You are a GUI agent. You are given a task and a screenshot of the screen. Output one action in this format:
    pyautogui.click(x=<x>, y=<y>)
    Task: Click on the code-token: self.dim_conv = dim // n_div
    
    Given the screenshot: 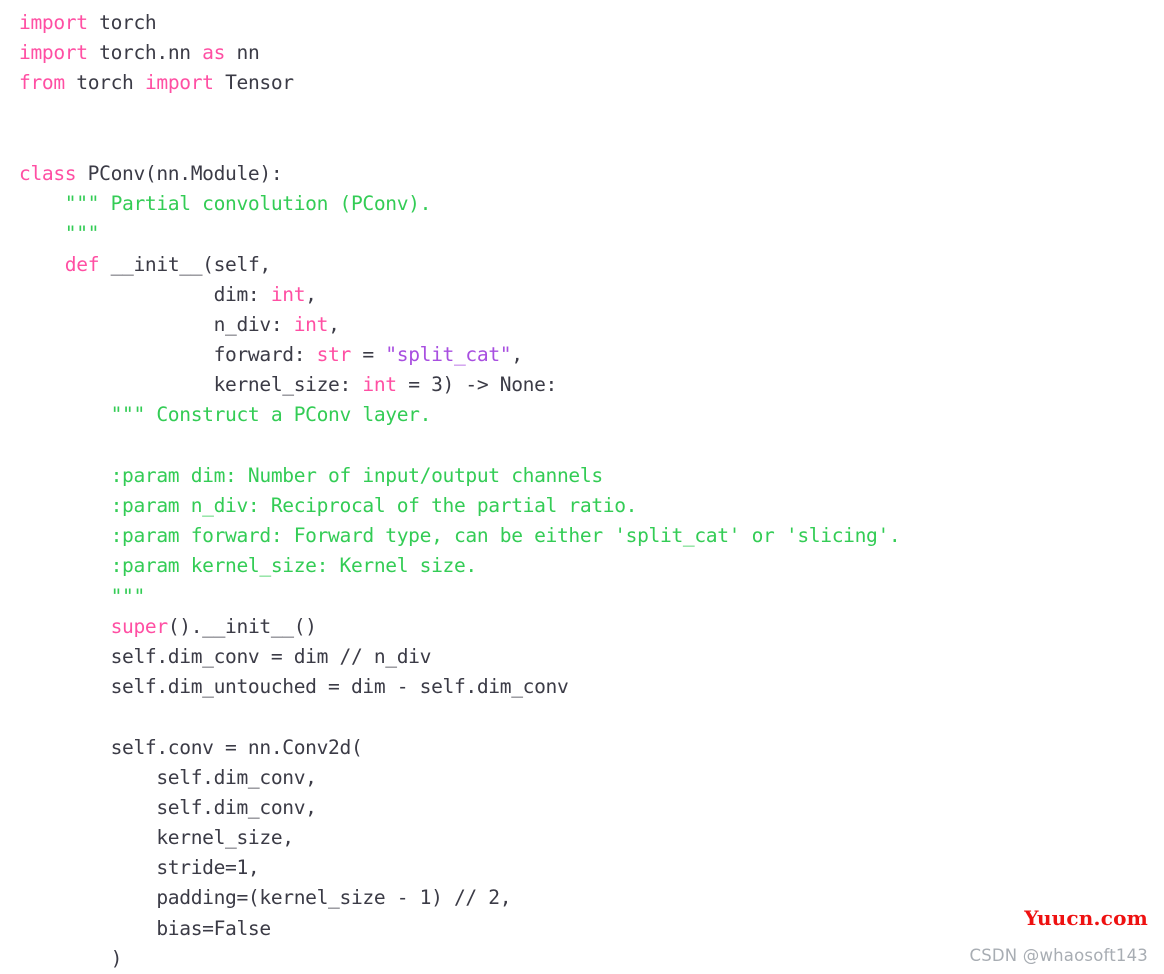 What is the action you would take?
    pyautogui.click(x=225, y=656)
    